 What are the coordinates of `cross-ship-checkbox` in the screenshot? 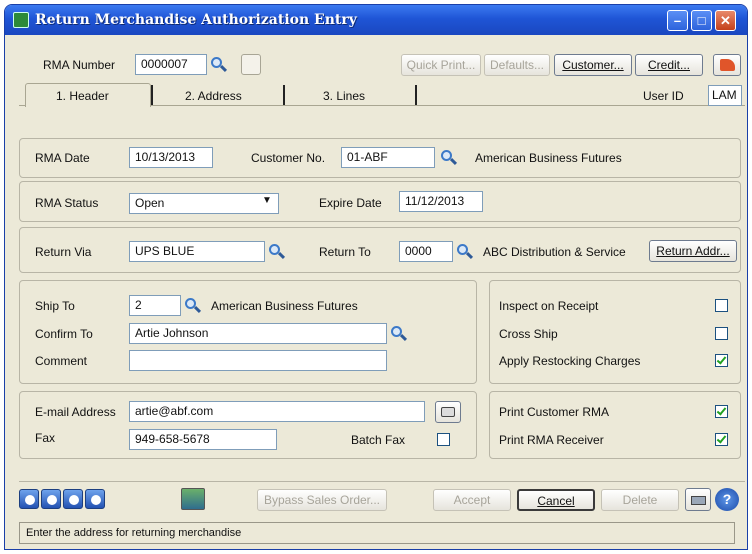 It's located at (721, 333).